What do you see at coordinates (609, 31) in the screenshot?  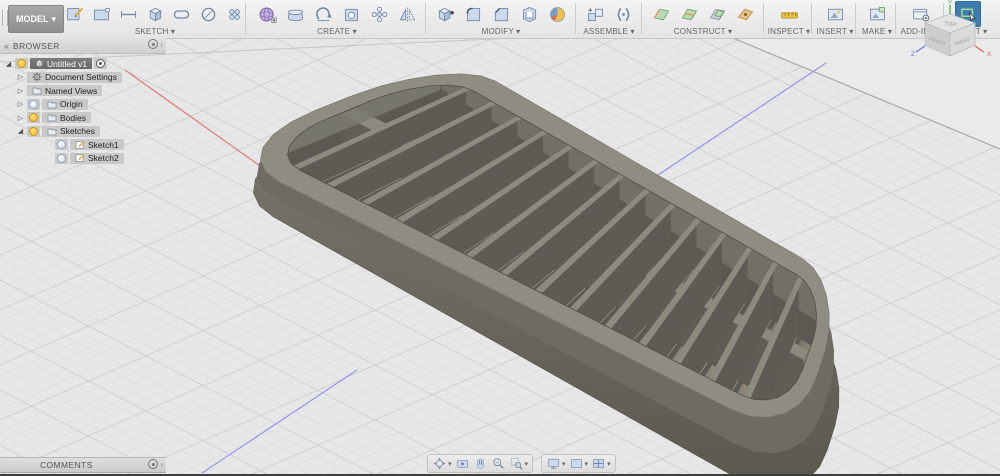 I see `toolbar-group-label: ASSEMBLE ▾` at bounding box center [609, 31].